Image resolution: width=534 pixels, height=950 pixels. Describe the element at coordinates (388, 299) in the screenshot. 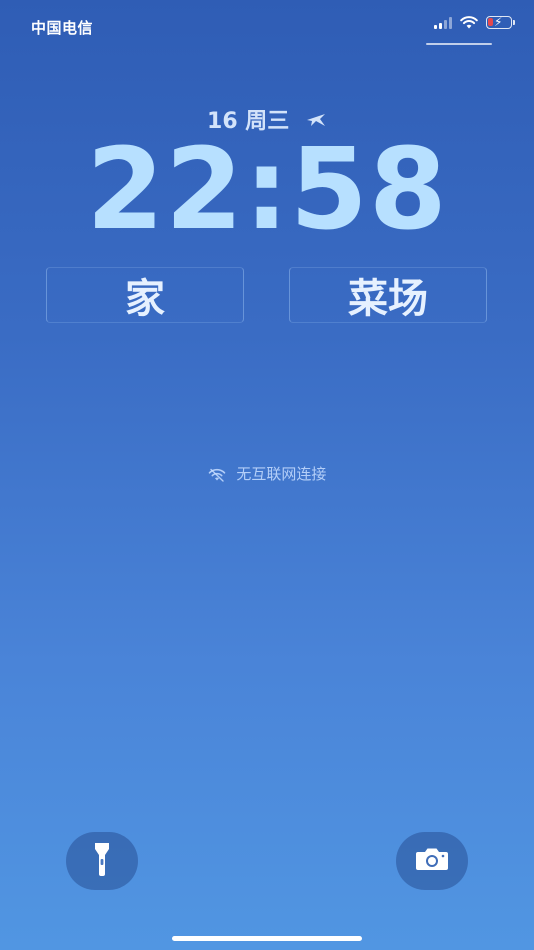

I see `widget-market-label: 菜场` at that location.